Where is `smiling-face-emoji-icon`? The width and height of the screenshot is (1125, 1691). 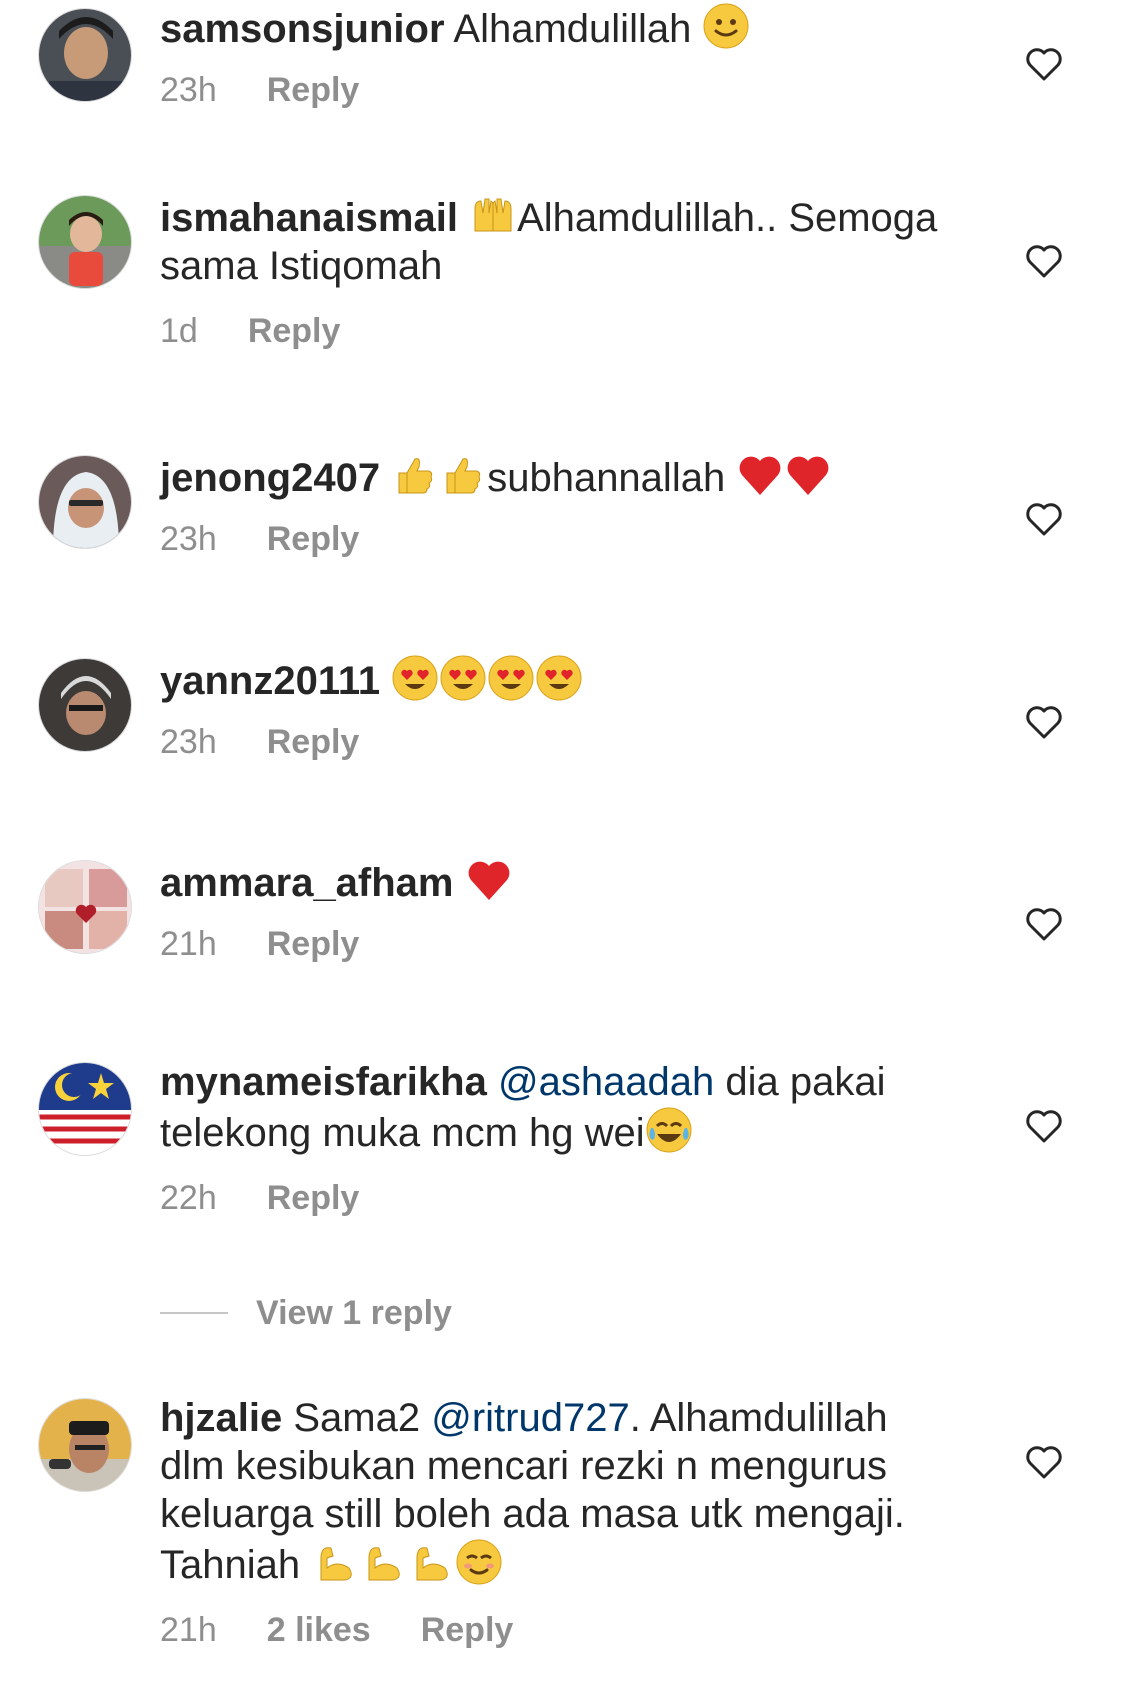 smiling-face-emoji-icon is located at coordinates (479, 1562).